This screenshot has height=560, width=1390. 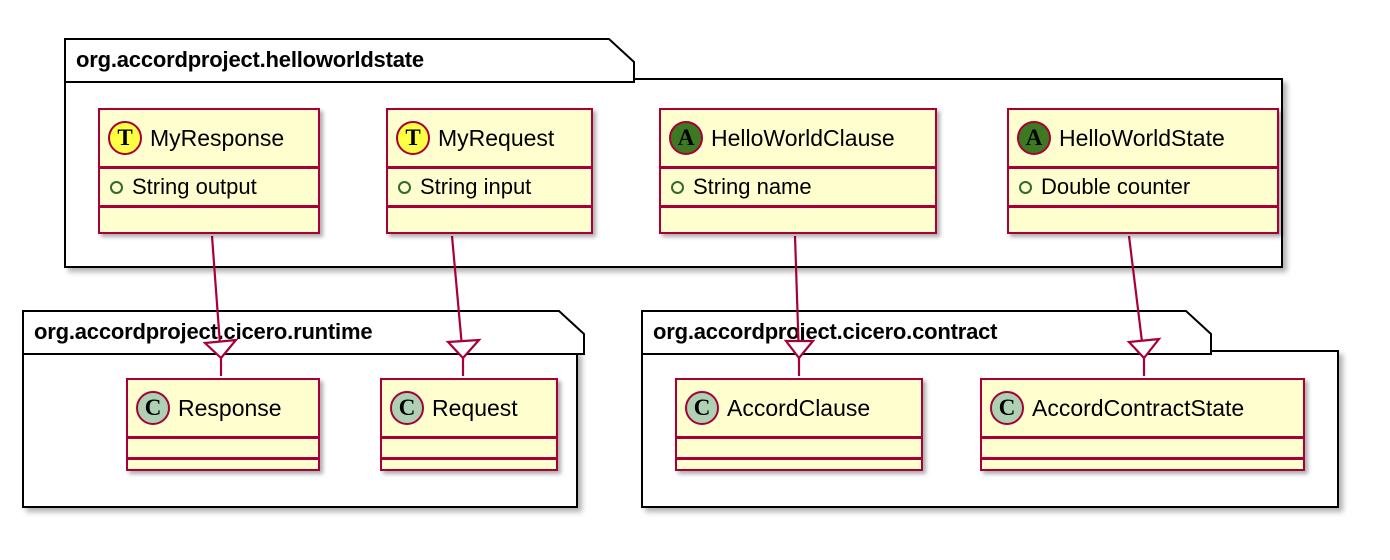 What do you see at coordinates (476, 186) in the screenshot?
I see `attribute-label: String input` at bounding box center [476, 186].